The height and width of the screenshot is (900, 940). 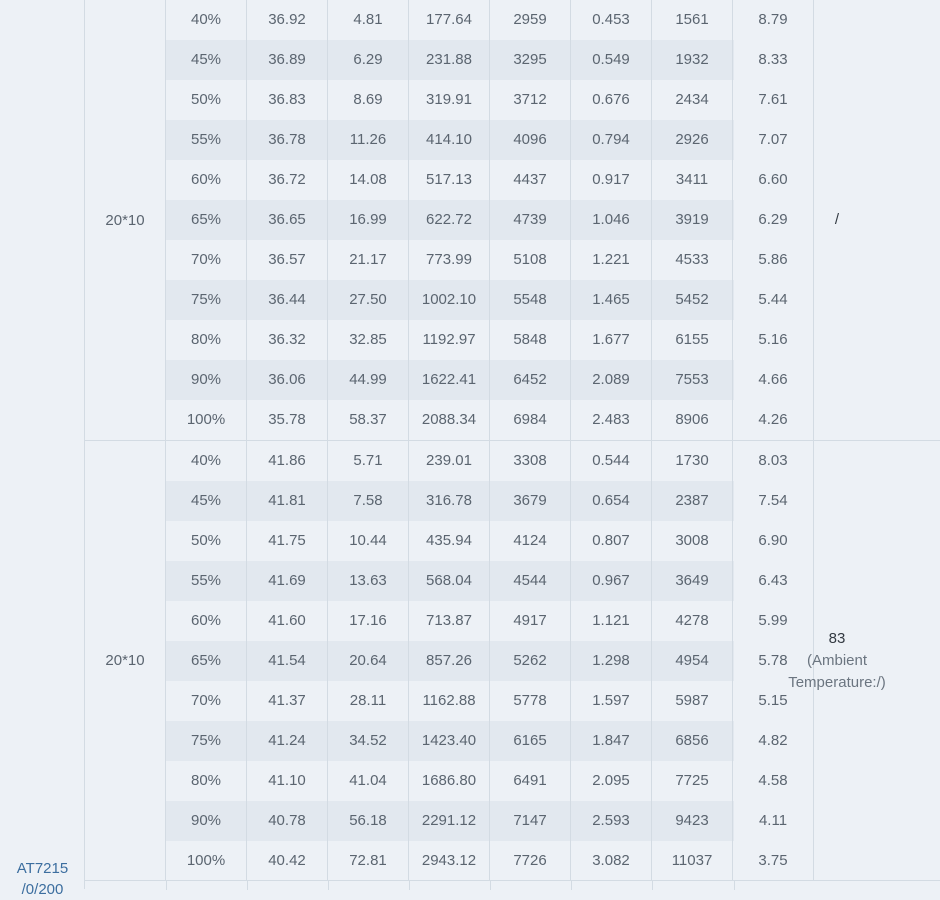 I want to click on torque-cell: 0.676, so click(x=611, y=100).